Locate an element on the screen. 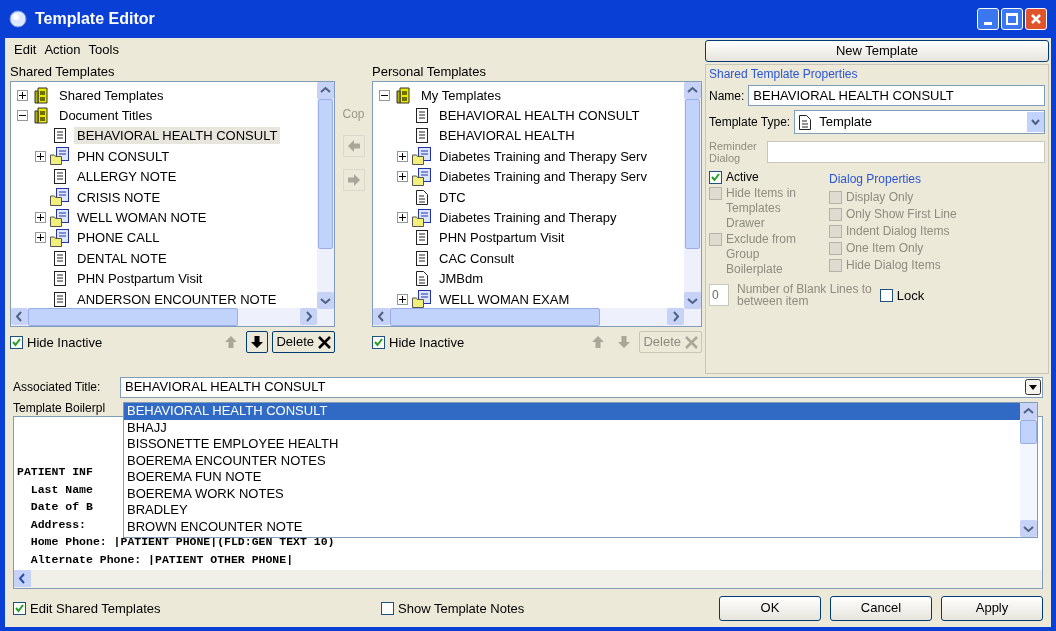 The height and width of the screenshot is (631, 1056). template-type-dropdown: Template is located at coordinates (919, 122).